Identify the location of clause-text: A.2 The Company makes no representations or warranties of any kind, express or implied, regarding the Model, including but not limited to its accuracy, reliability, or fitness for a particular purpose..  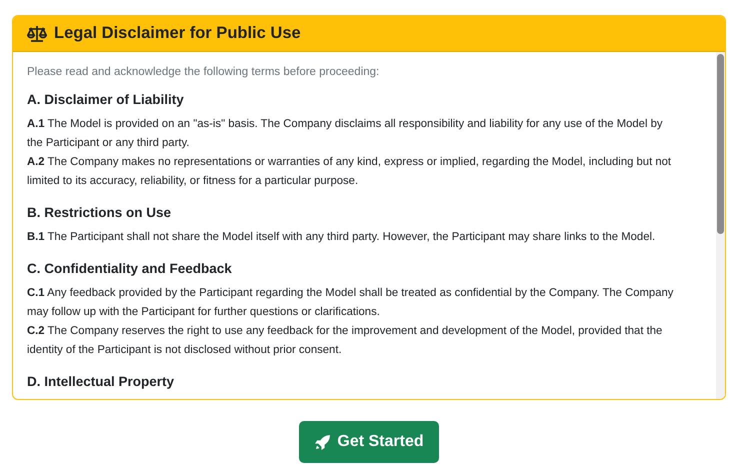
(349, 172).